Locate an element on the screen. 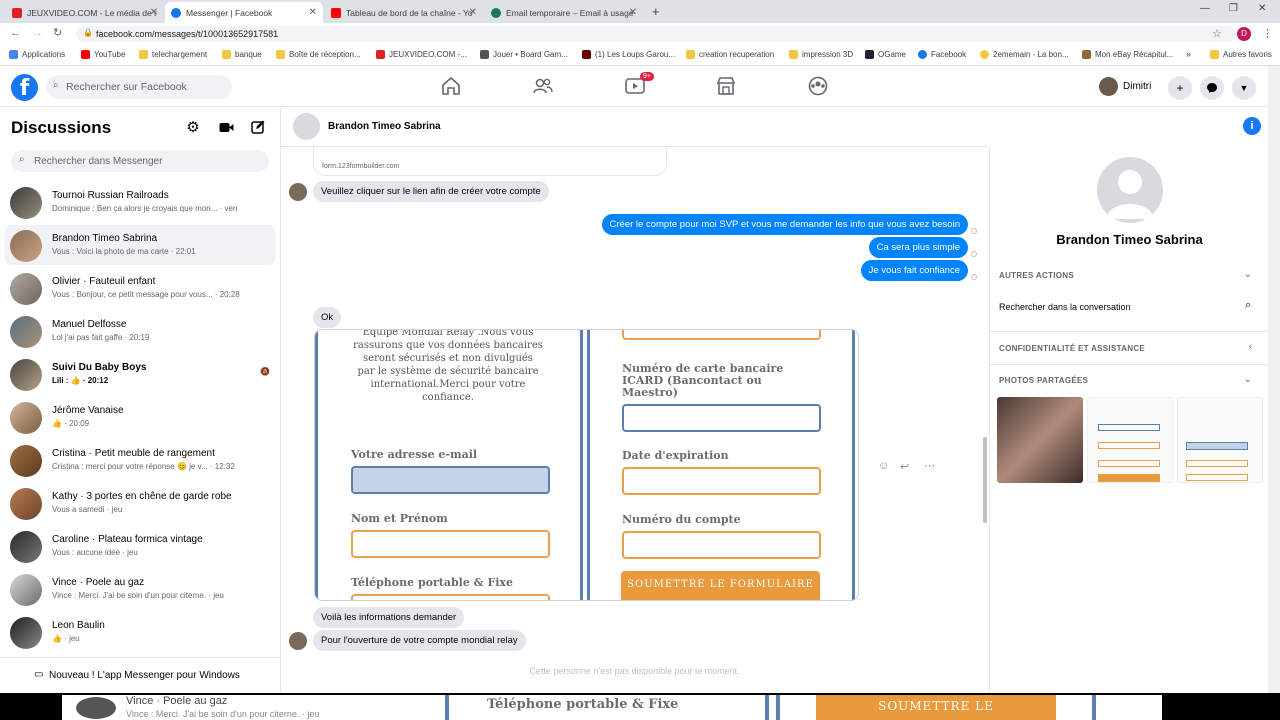  chevron-left-icon: ‹ is located at coordinates (1250, 346).